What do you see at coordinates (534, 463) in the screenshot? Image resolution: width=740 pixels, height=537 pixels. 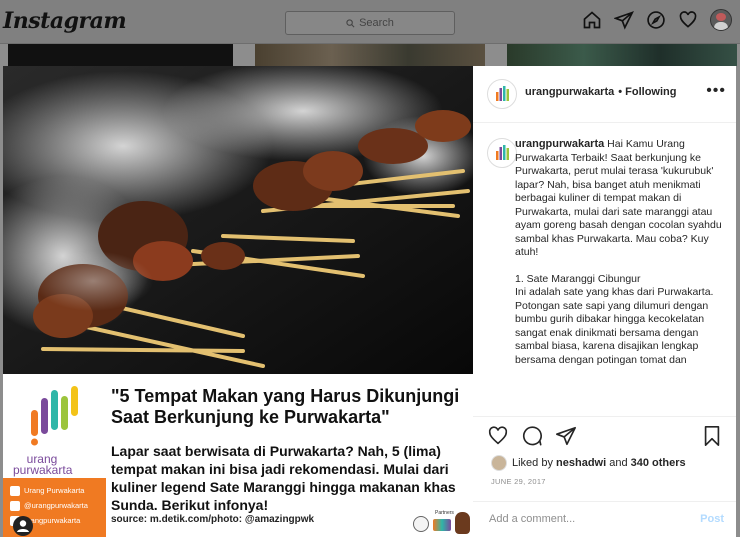 I see `likes-prefix: Liked by` at bounding box center [534, 463].